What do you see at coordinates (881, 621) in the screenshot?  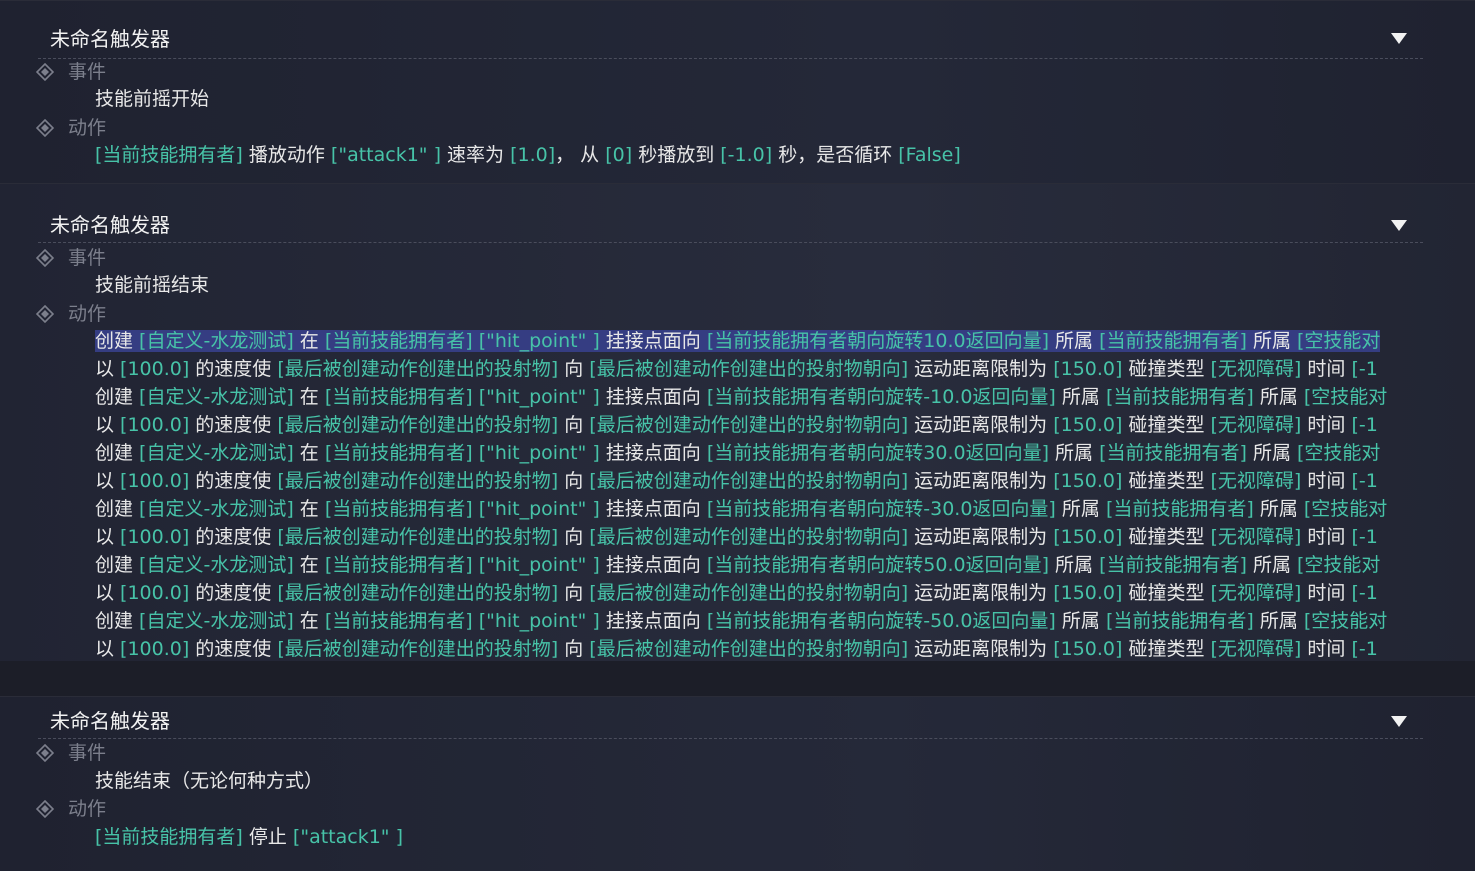 I see `action-argument: [当前技能拥有者朝向旋转-50.0返回向量]` at bounding box center [881, 621].